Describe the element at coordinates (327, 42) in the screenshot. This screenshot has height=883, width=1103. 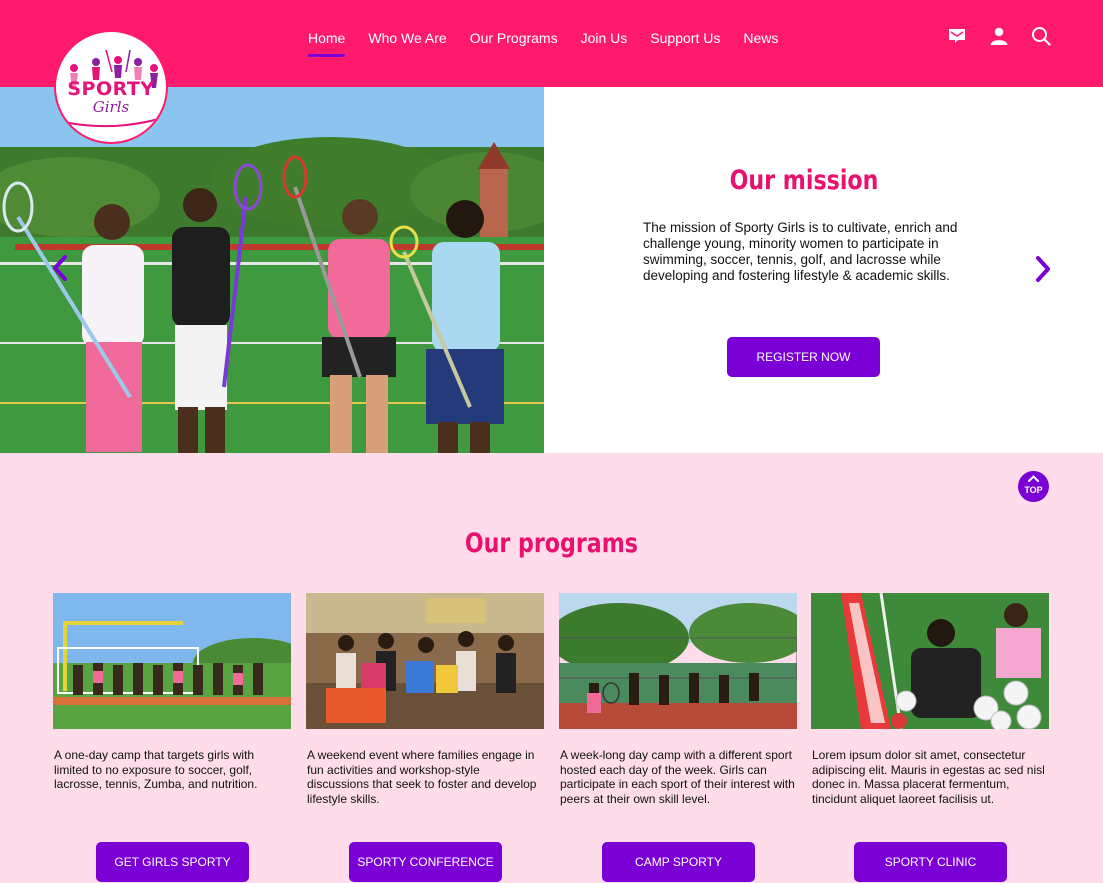
I see `nav-item-home: Home` at that location.